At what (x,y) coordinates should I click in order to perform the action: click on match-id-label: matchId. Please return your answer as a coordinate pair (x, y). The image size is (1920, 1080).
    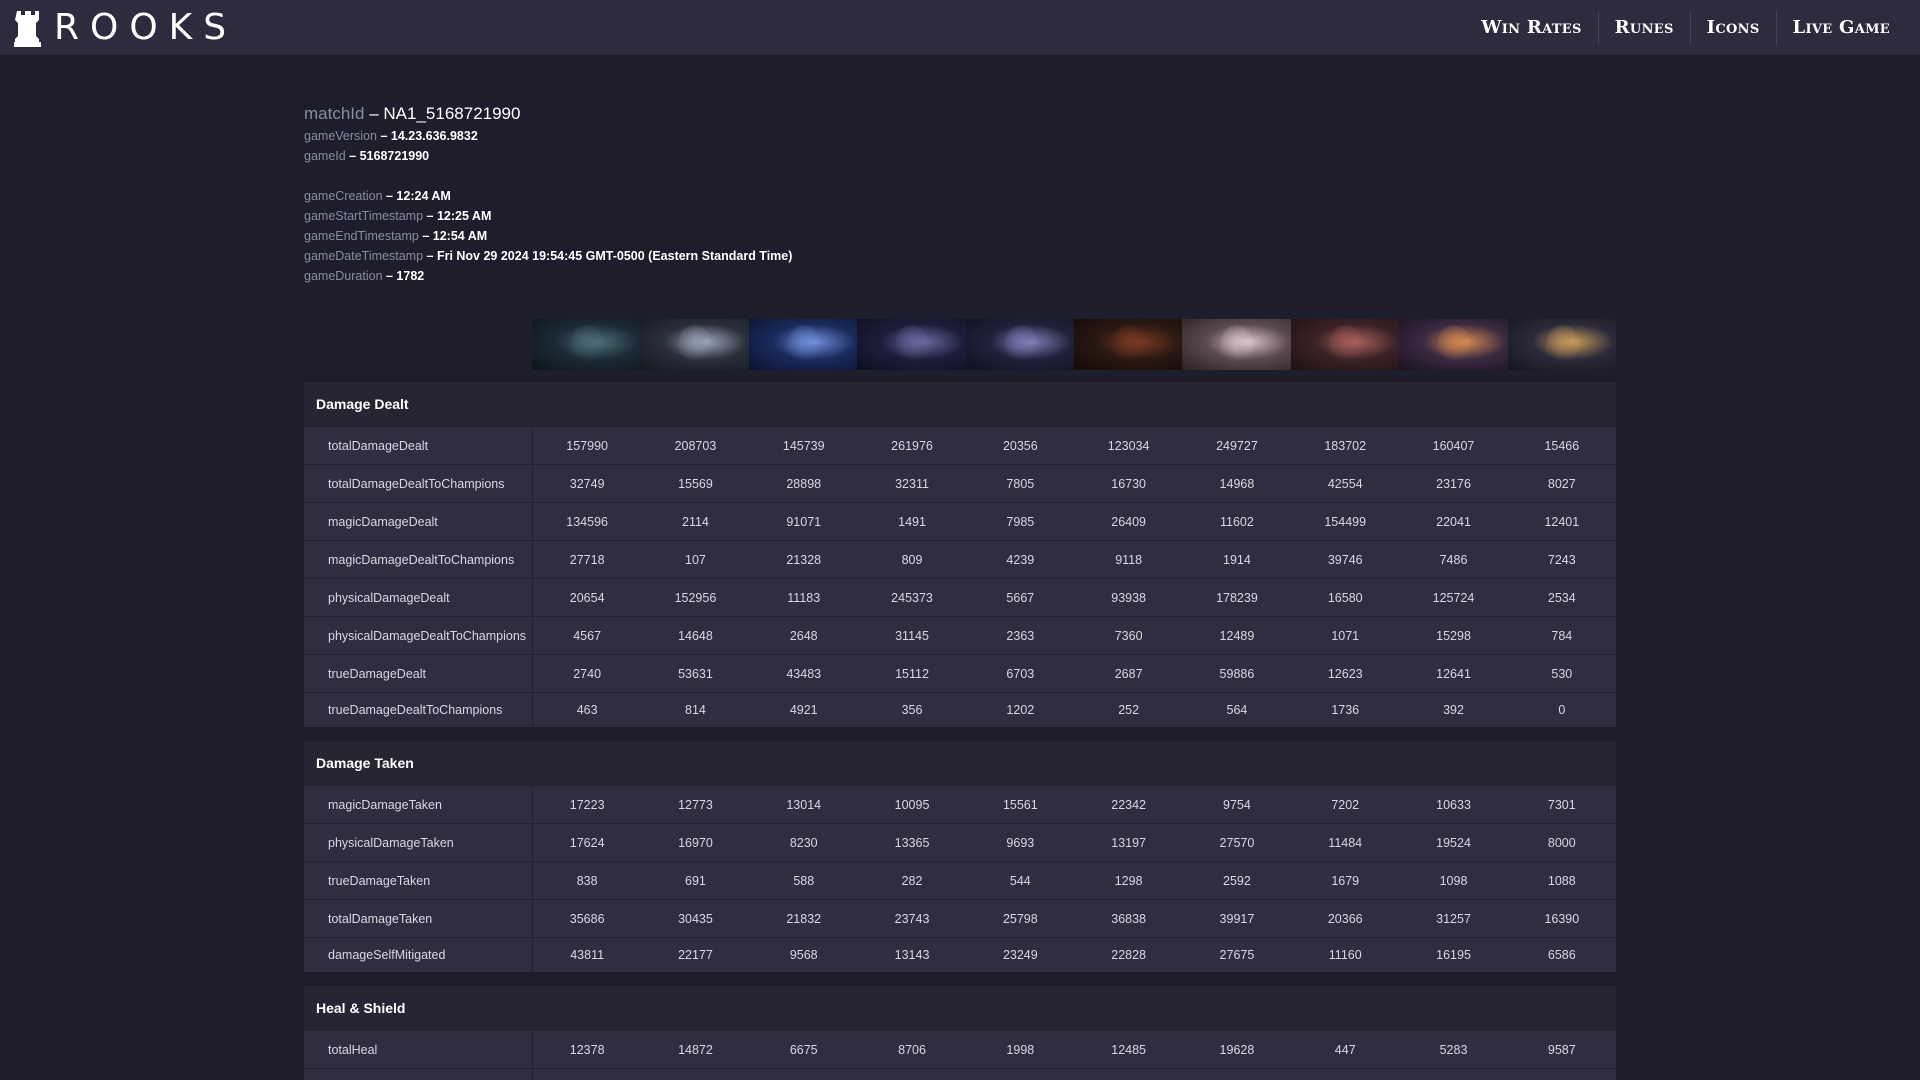
    Looking at the image, I should click on (334, 113).